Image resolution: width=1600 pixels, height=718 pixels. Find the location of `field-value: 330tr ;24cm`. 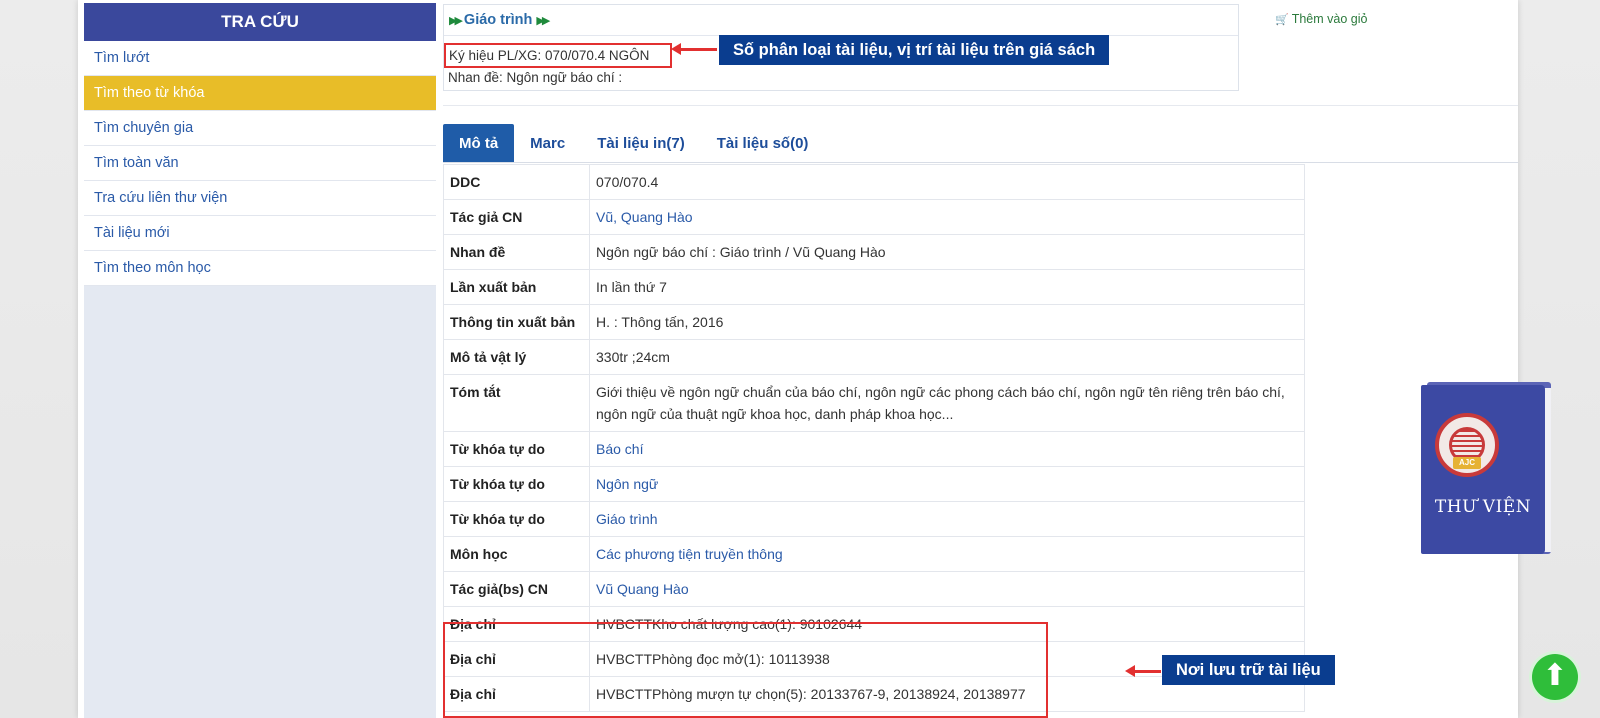

field-value: 330tr ;24cm is located at coordinates (947, 357).